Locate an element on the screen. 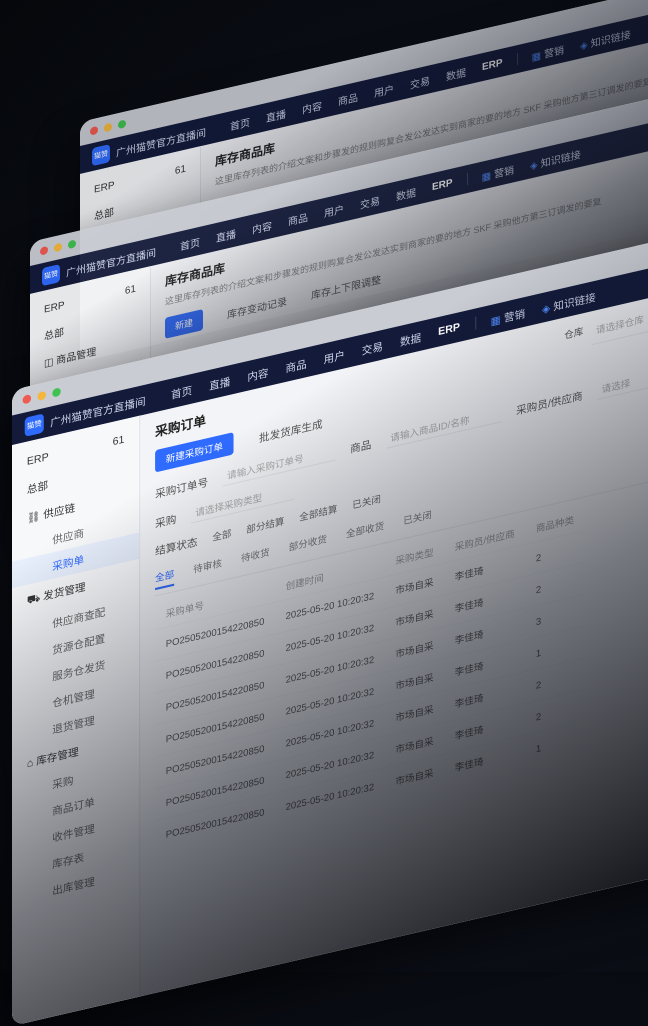 This screenshot has width=648, height=1026. truck-icon: ⛟ is located at coordinates (35, 599).